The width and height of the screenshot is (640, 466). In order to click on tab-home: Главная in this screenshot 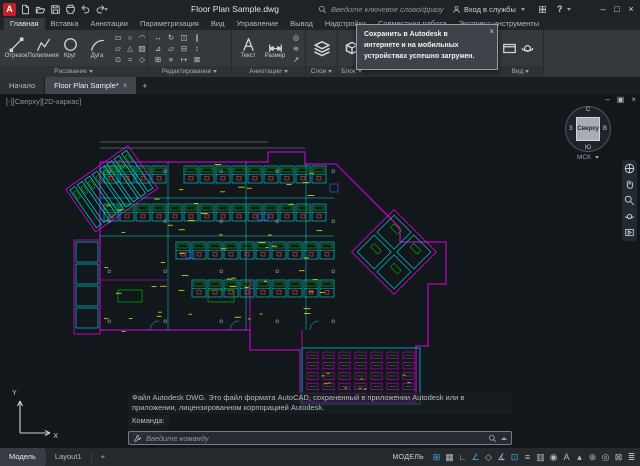, I will do `click(24, 24)`.